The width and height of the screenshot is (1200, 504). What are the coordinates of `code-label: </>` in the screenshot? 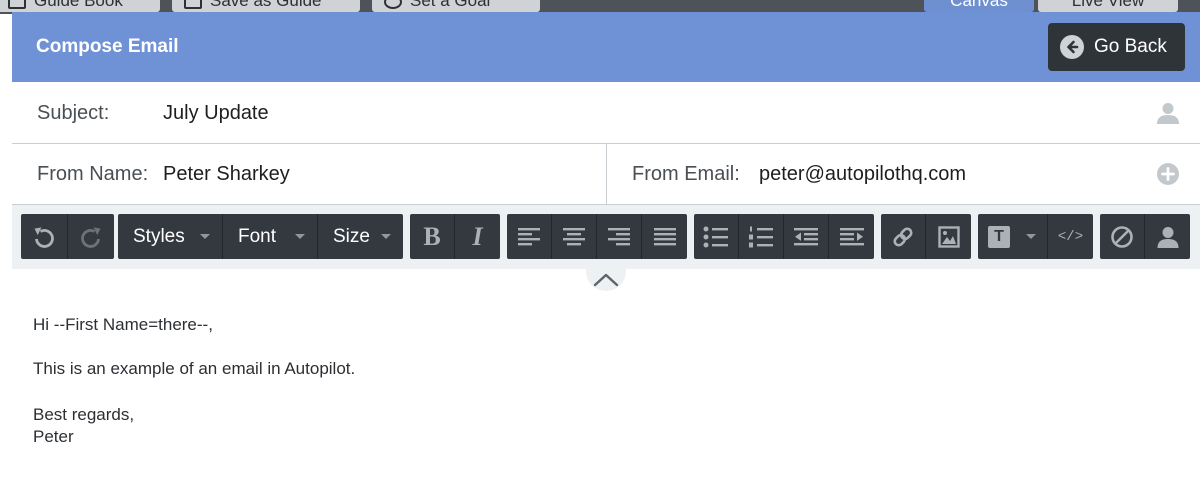 It's located at (1070, 236).